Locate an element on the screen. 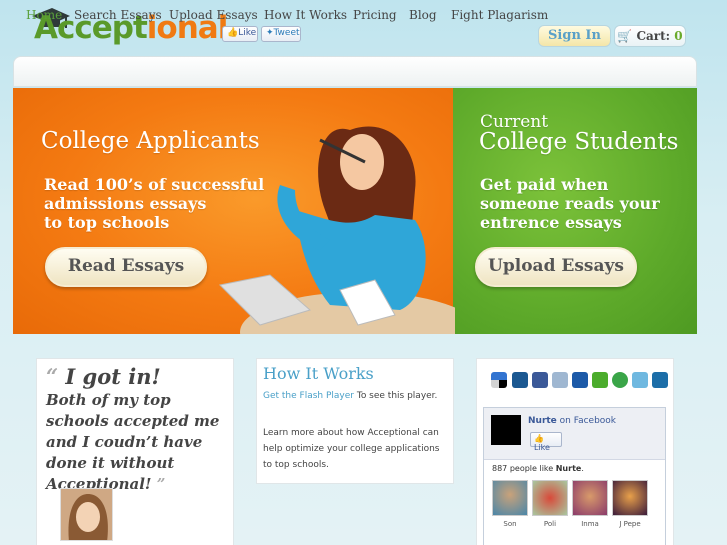 The width and height of the screenshot is (727, 545). how-it-works-title: How It Works is located at coordinates (318, 373).